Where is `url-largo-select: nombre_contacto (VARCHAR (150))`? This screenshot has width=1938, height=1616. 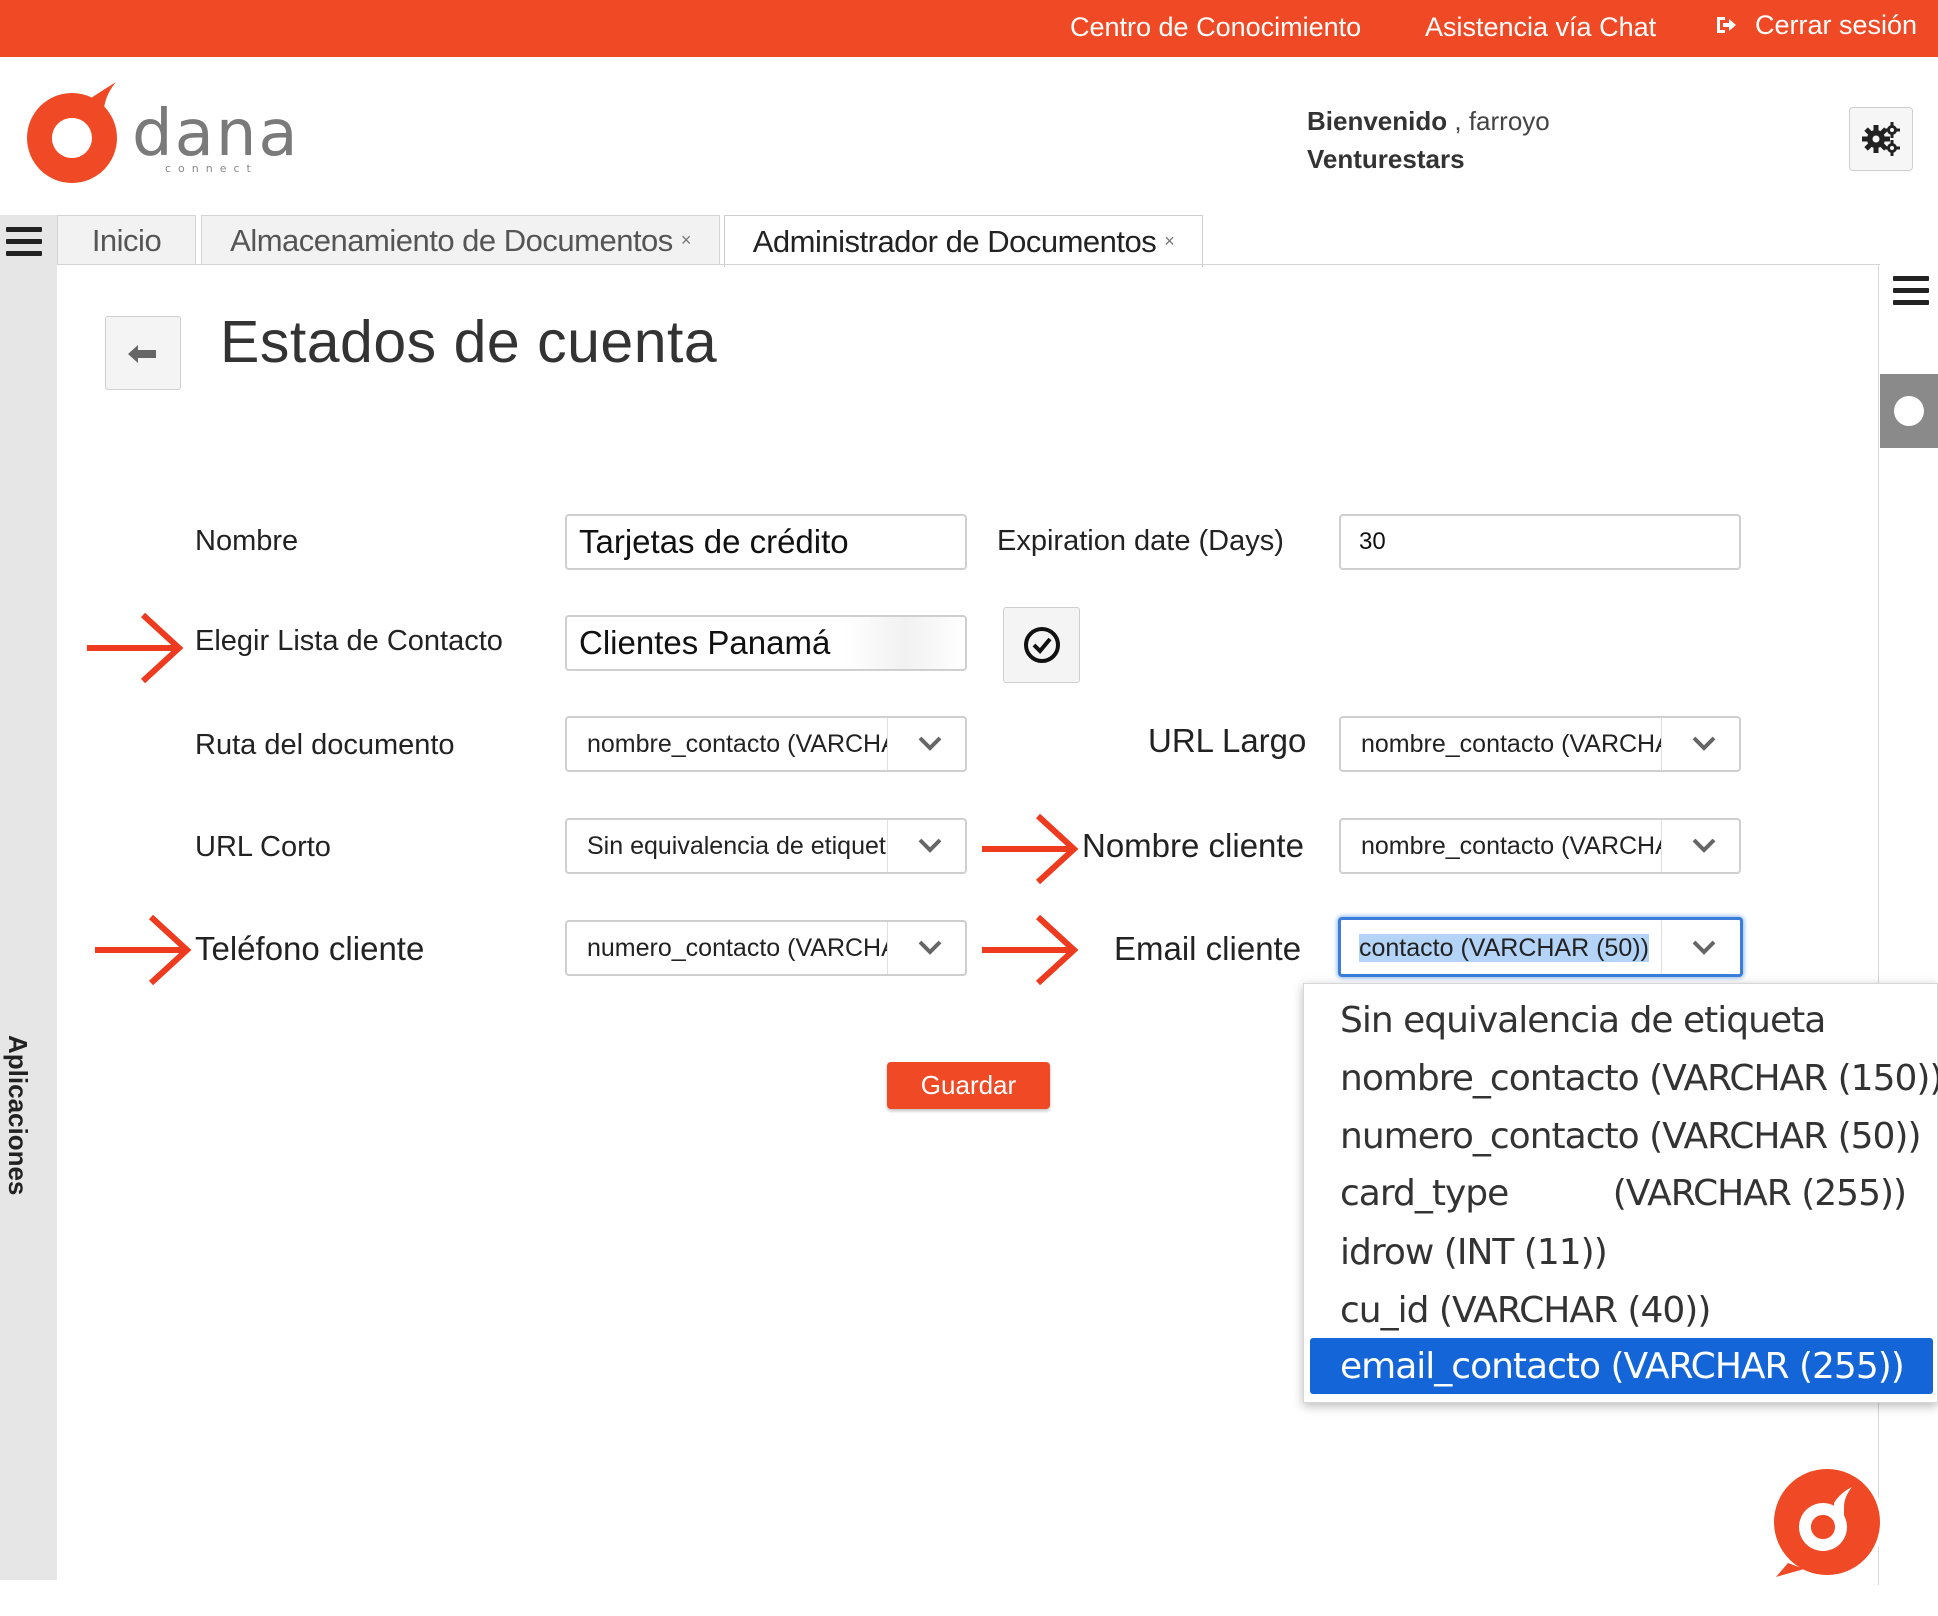 url-largo-select: nombre_contacto (VARCHAR (150)) is located at coordinates (1540, 744).